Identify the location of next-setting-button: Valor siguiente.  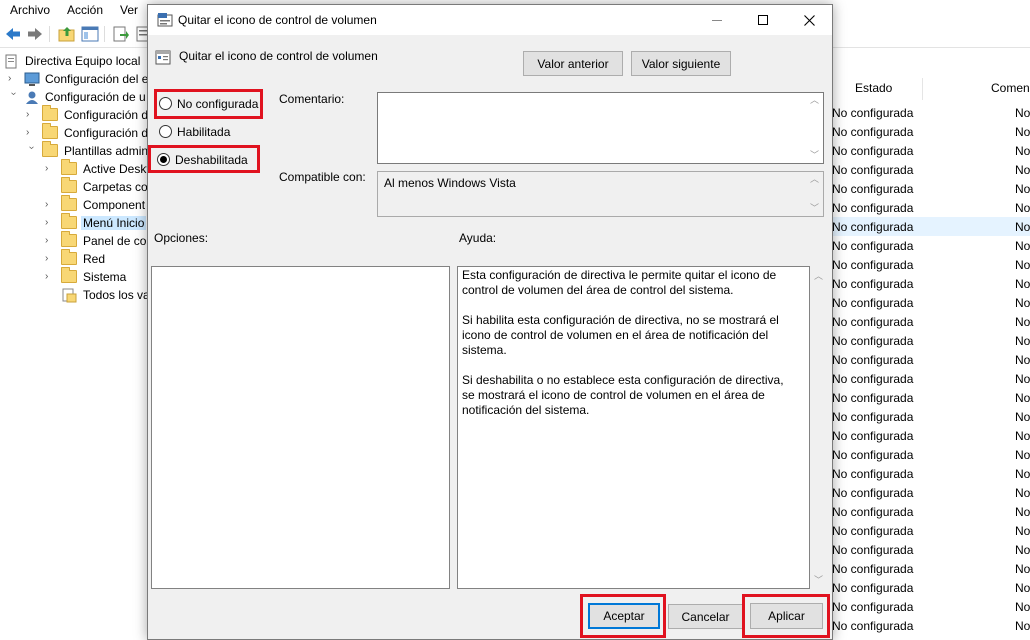
(681, 63).